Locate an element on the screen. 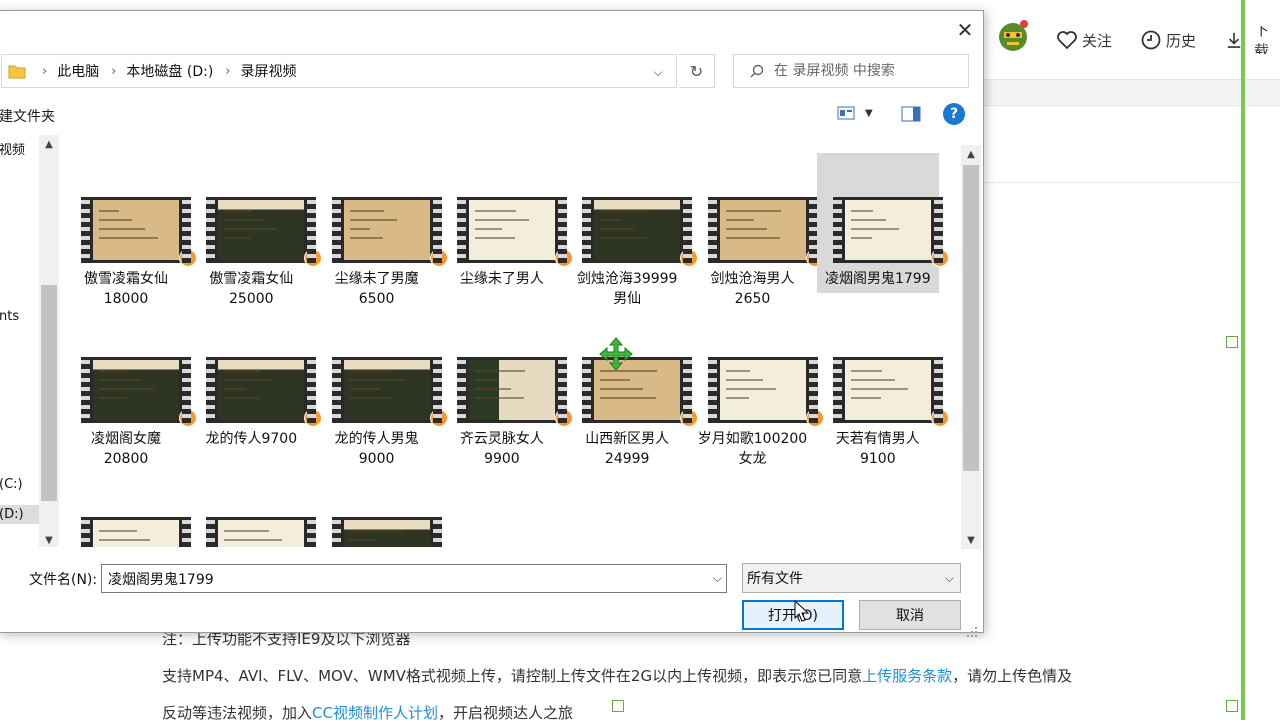 The image size is (1280, 720). new-folder-button: 建文件夹 is located at coordinates (27, 116).